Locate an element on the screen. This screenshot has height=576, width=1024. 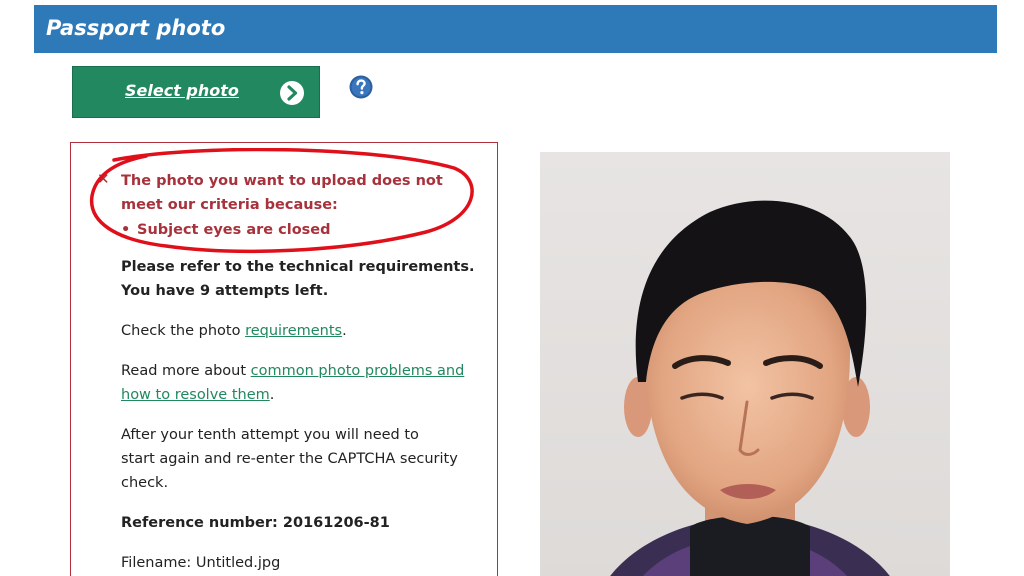
select-photo-label: Select photo is located at coordinates (182, 90).